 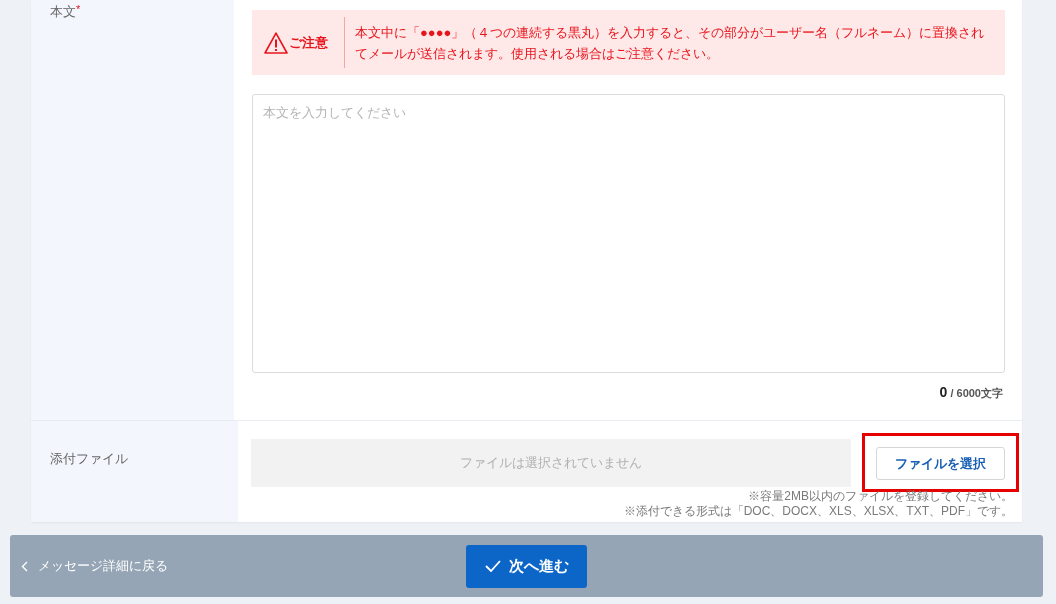 What do you see at coordinates (880, 496) in the screenshot?
I see `note-text: ※容量2MB以内のファイルを登録してください。` at bounding box center [880, 496].